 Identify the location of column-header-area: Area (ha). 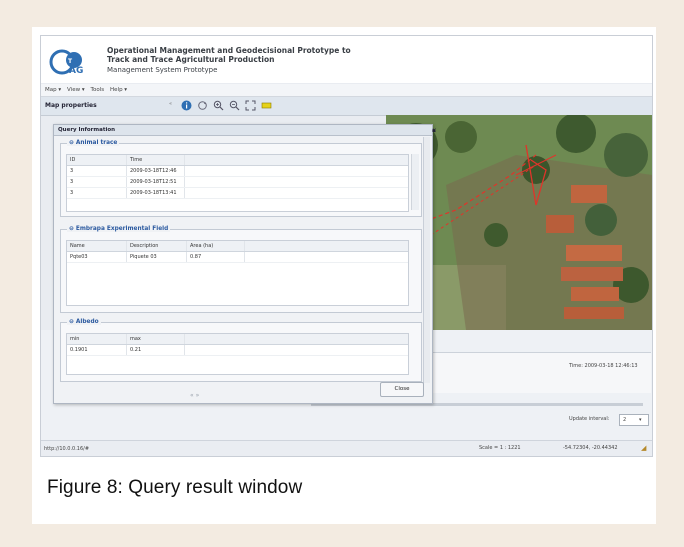
(216, 246).